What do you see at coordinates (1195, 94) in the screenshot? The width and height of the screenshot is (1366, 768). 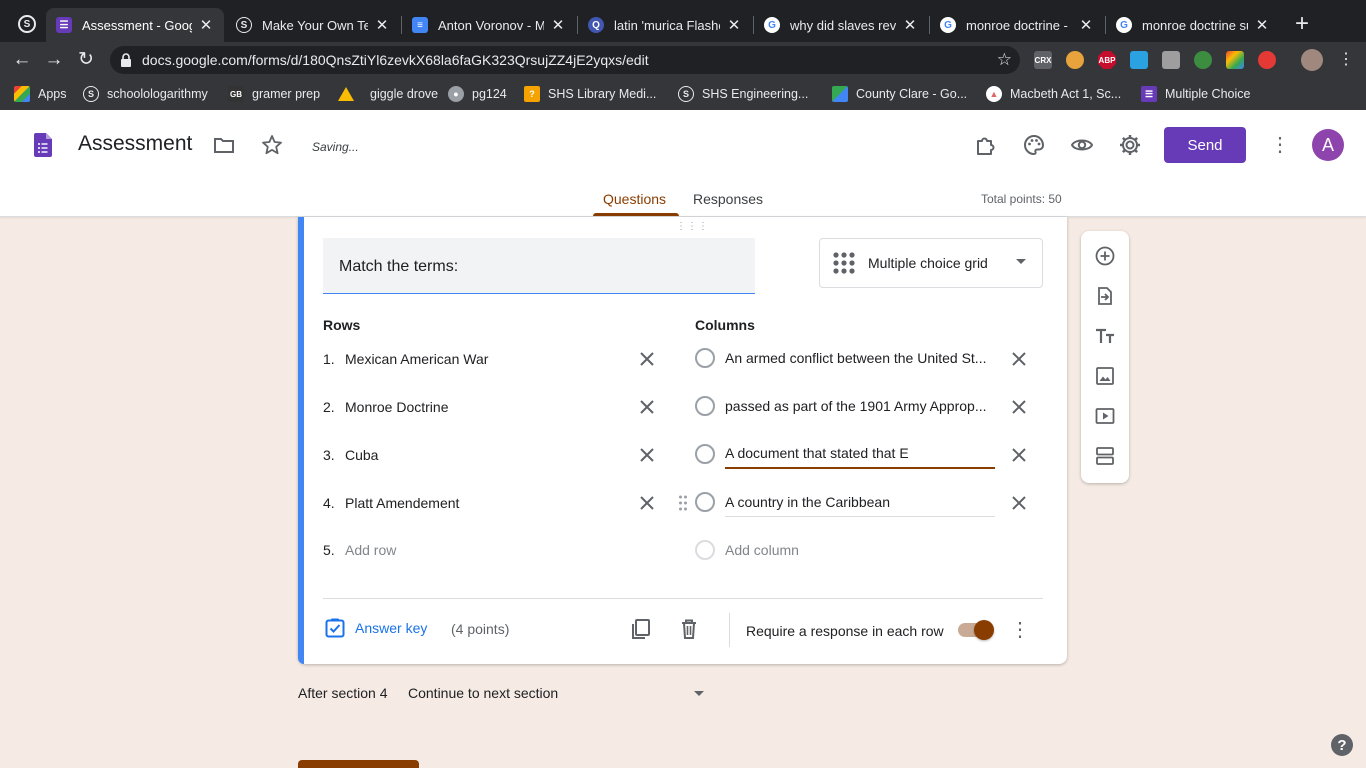 I see `bookmark-multiple-choice: ☰ Multiple Choice` at bounding box center [1195, 94].